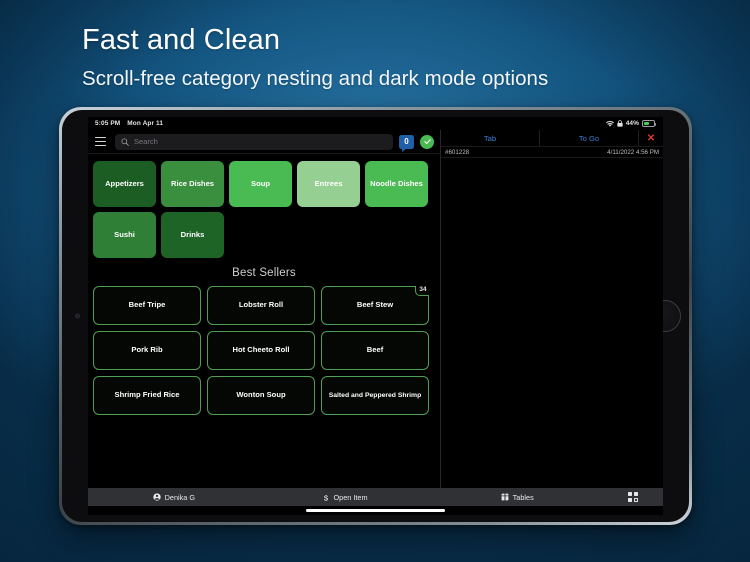  What do you see at coordinates (396, 184) in the screenshot?
I see `category-button: Noodle Dishes` at bounding box center [396, 184].